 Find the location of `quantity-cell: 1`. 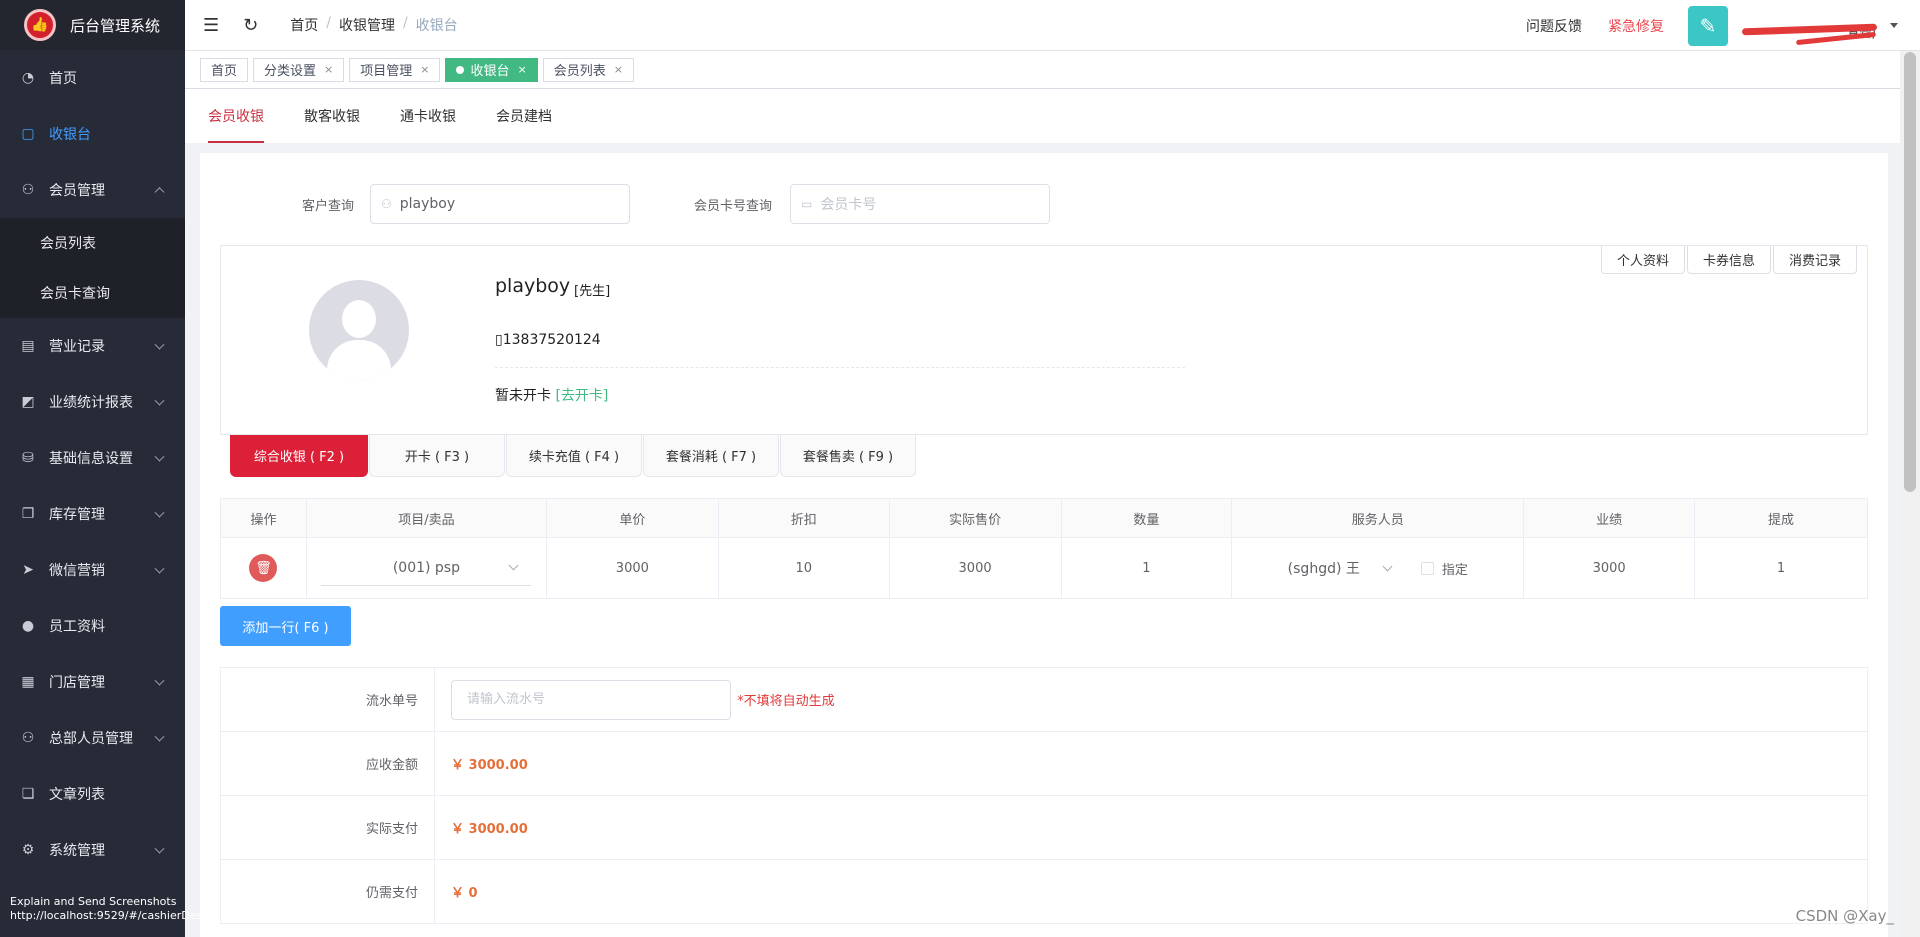

quantity-cell: 1 is located at coordinates (1146, 568).